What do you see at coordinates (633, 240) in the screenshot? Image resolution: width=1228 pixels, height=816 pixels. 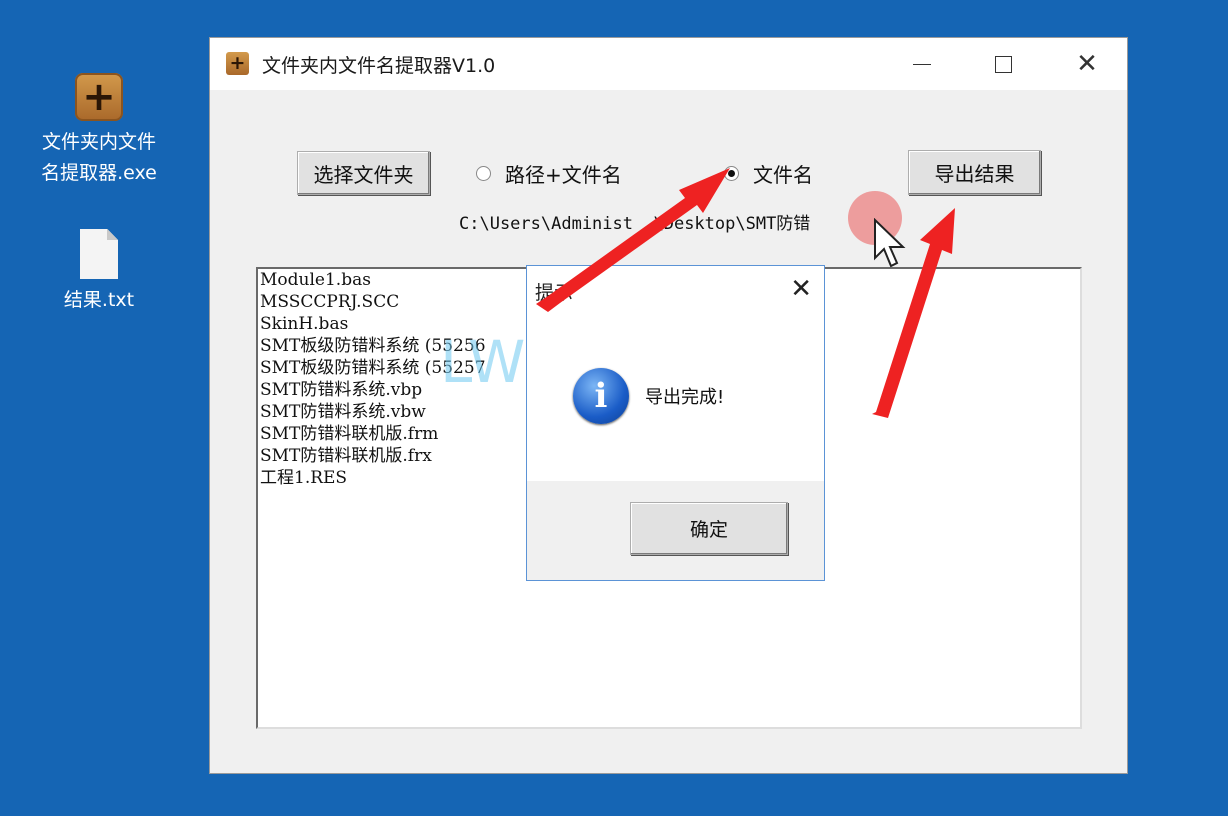 I see `arrow-to-filename-radio` at bounding box center [633, 240].